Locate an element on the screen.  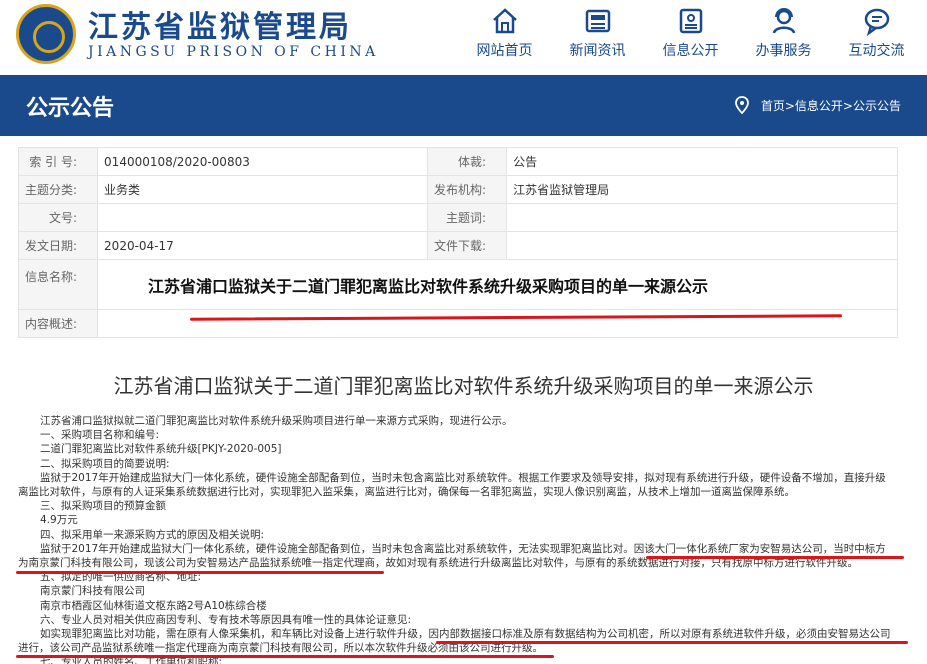
nav-home: 网站首页 is located at coordinates (504, 36).